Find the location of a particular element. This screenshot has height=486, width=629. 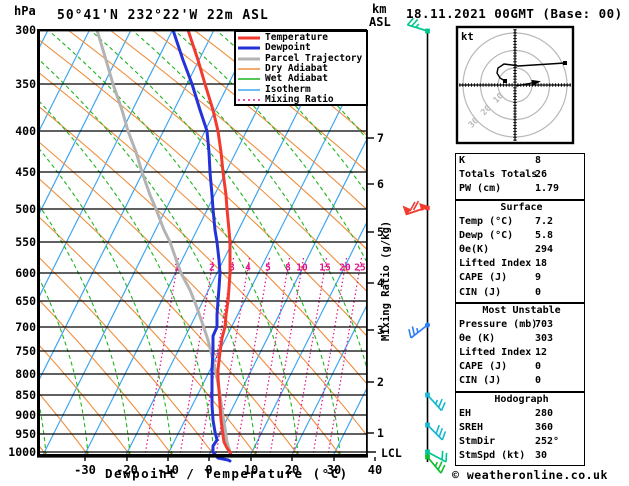

pressure-tick-label: 950 is located at coordinates (25, 434).